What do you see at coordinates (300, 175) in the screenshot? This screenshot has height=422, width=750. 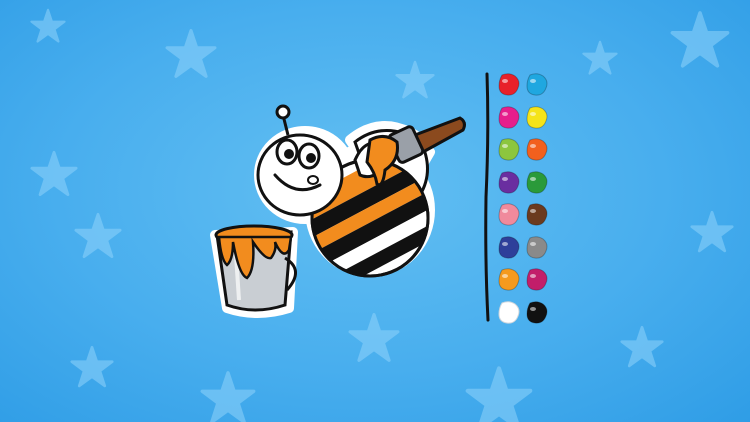 I see `bee-head` at bounding box center [300, 175].